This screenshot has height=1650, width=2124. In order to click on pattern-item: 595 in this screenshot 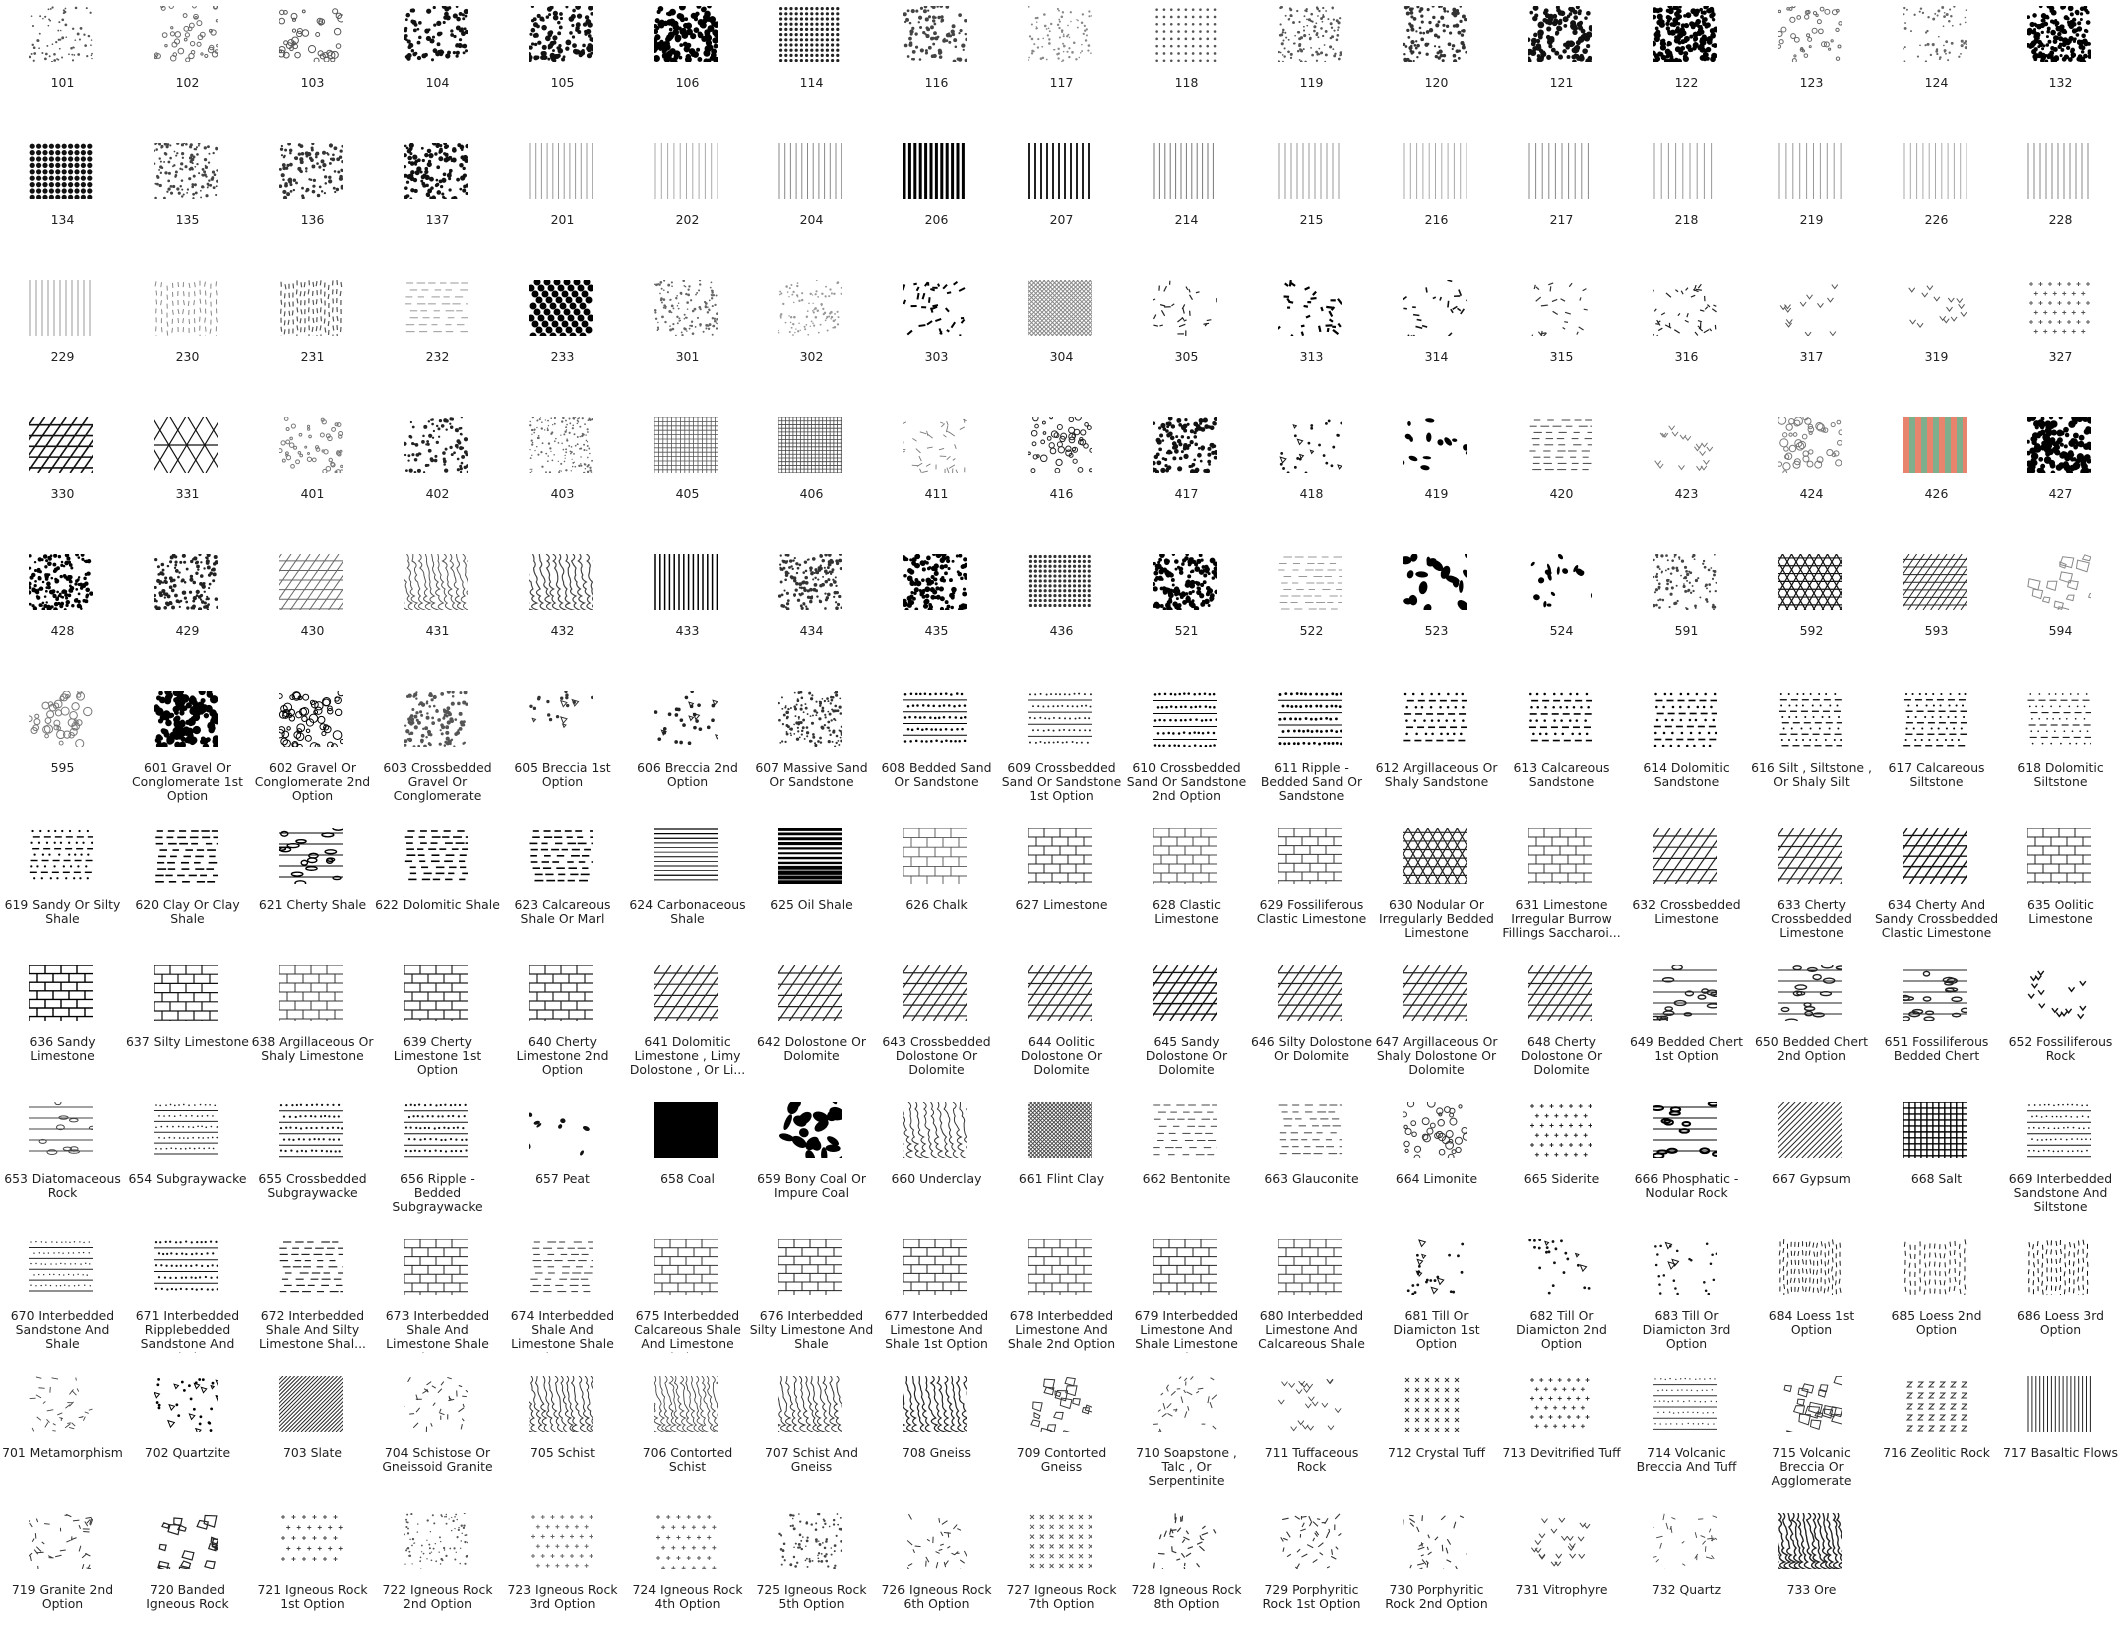, I will do `click(62, 759)`.